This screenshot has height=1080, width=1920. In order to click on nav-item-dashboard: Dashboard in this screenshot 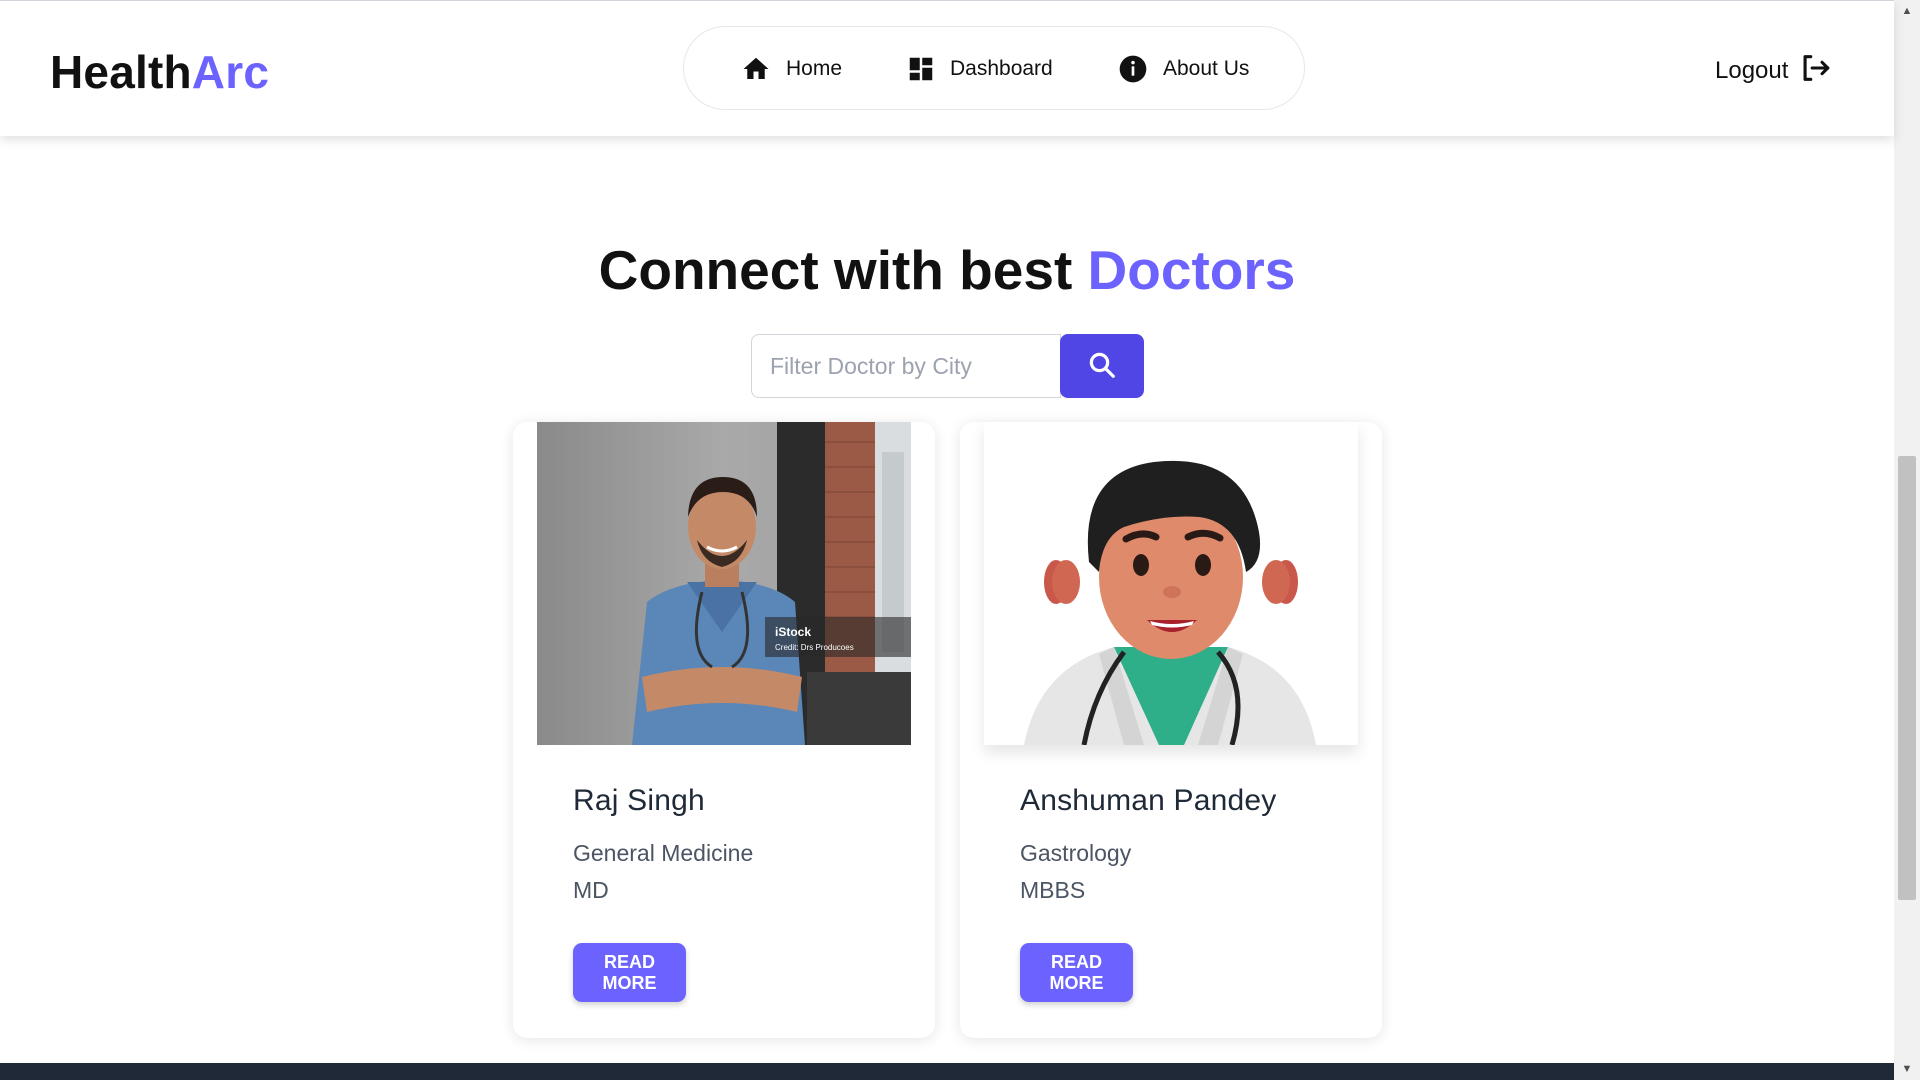, I will do `click(979, 69)`.